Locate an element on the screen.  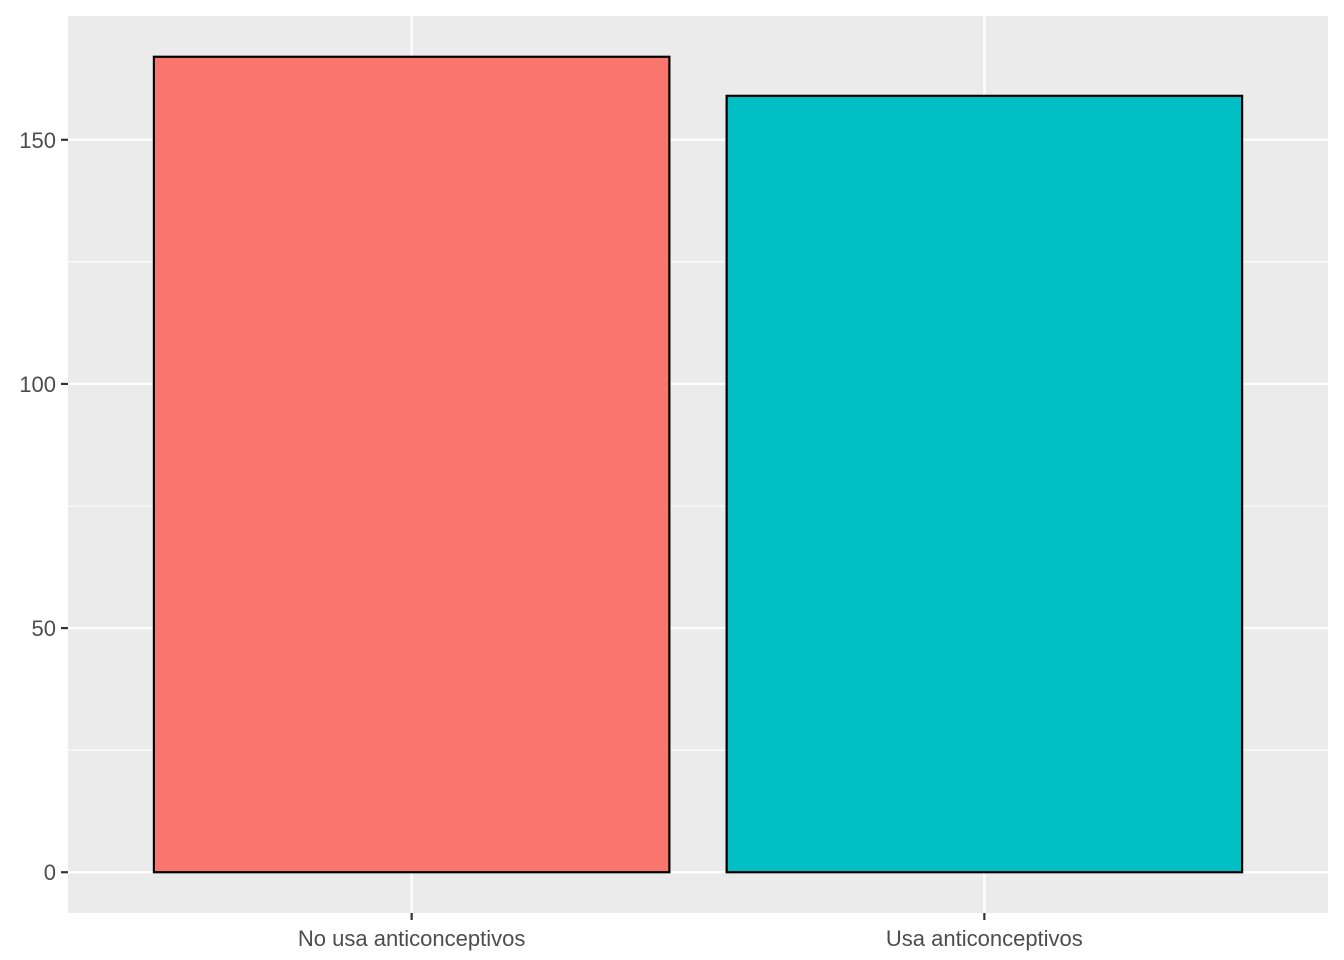
y-axis: 0 50 100 150 is located at coordinates (43, 506).